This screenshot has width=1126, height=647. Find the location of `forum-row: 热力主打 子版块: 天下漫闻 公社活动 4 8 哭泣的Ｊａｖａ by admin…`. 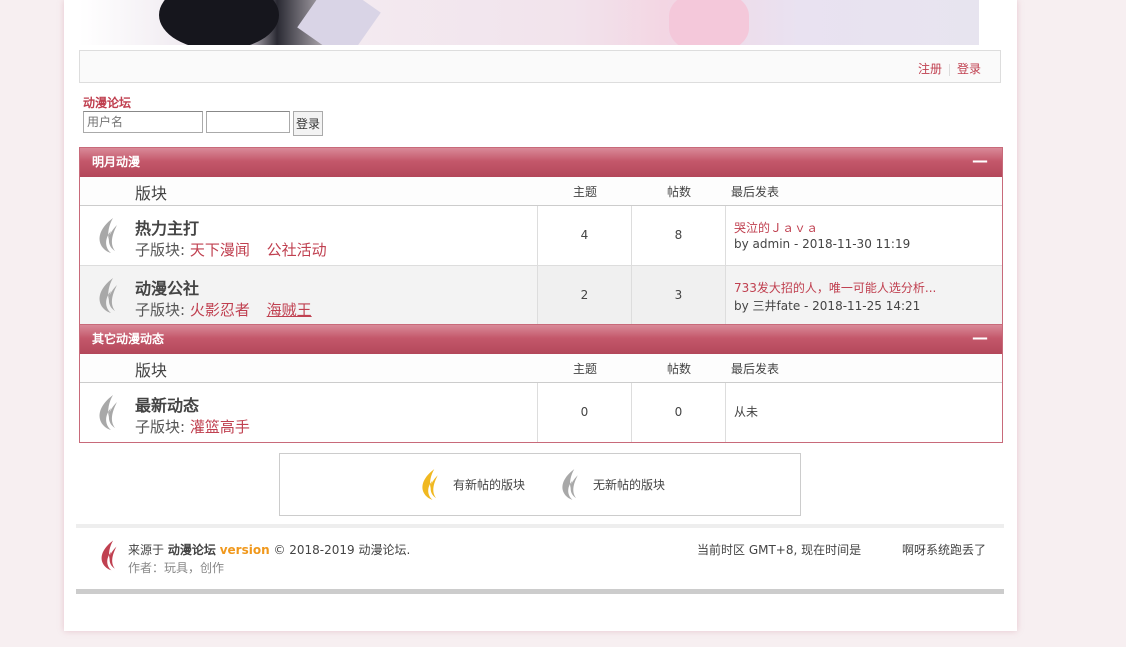

forum-row: 热力主打 子版块: 天下漫闻 公社活动 4 8 哭泣的Ｊａｖａ by admin… is located at coordinates (541, 236).